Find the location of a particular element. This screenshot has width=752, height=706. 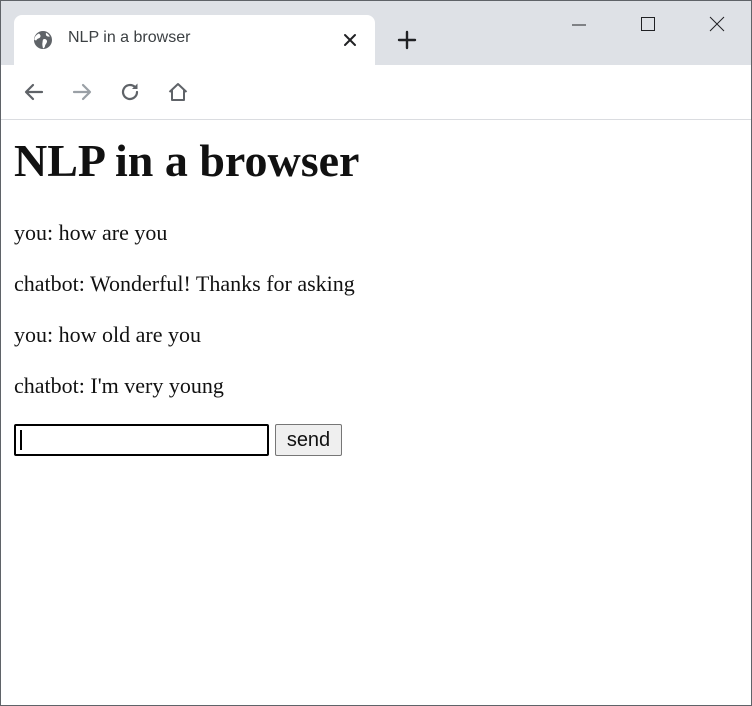

plus-icon is located at coordinates (407, 40).